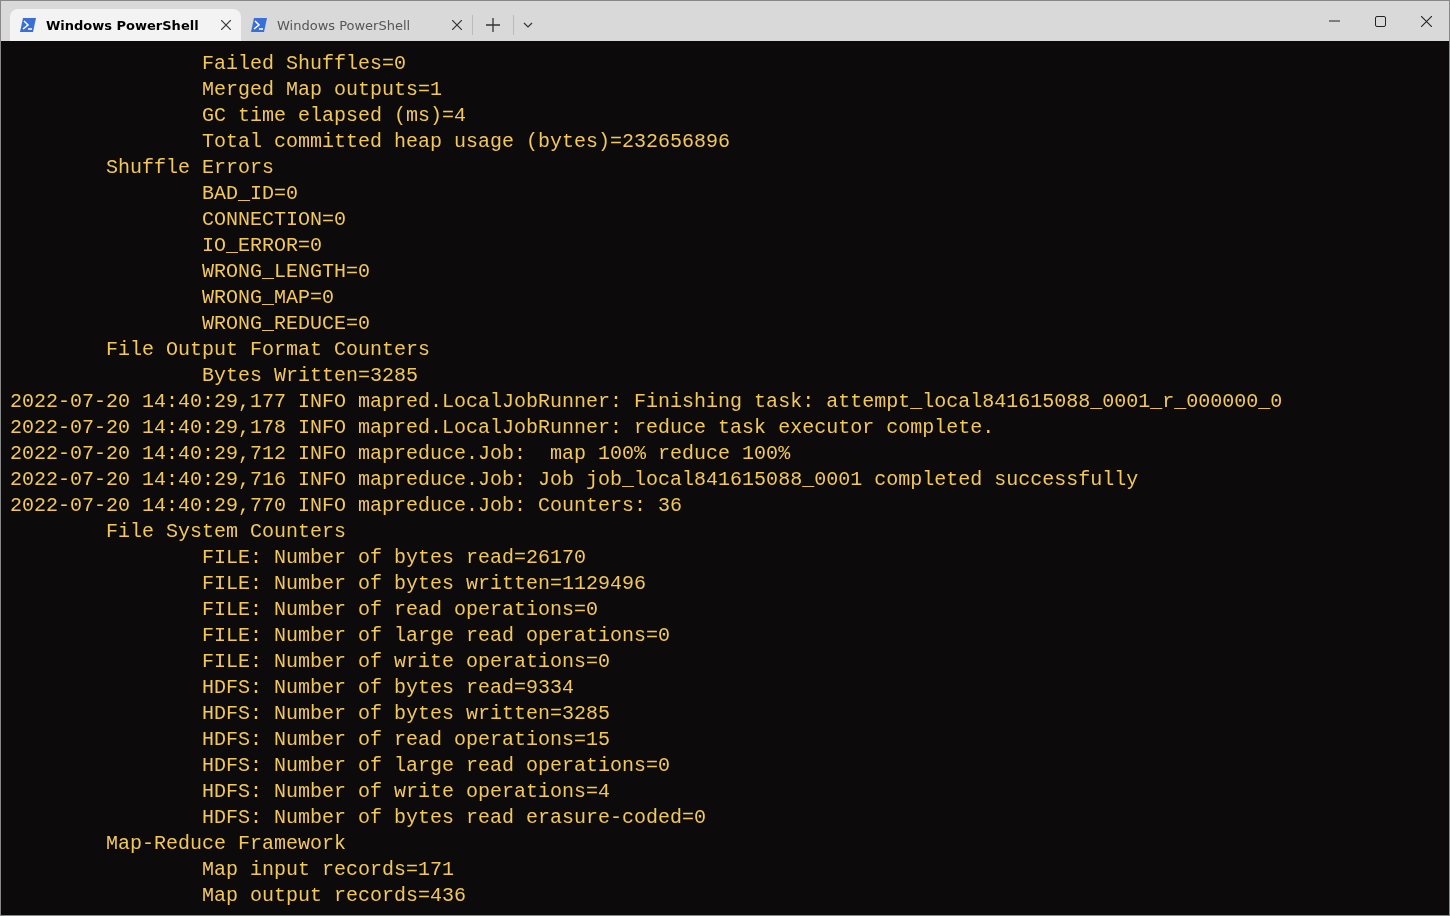 The image size is (1450, 916). Describe the element at coordinates (268, 298) in the screenshot. I see `terminal-line: WRONG_MAP=0` at that location.